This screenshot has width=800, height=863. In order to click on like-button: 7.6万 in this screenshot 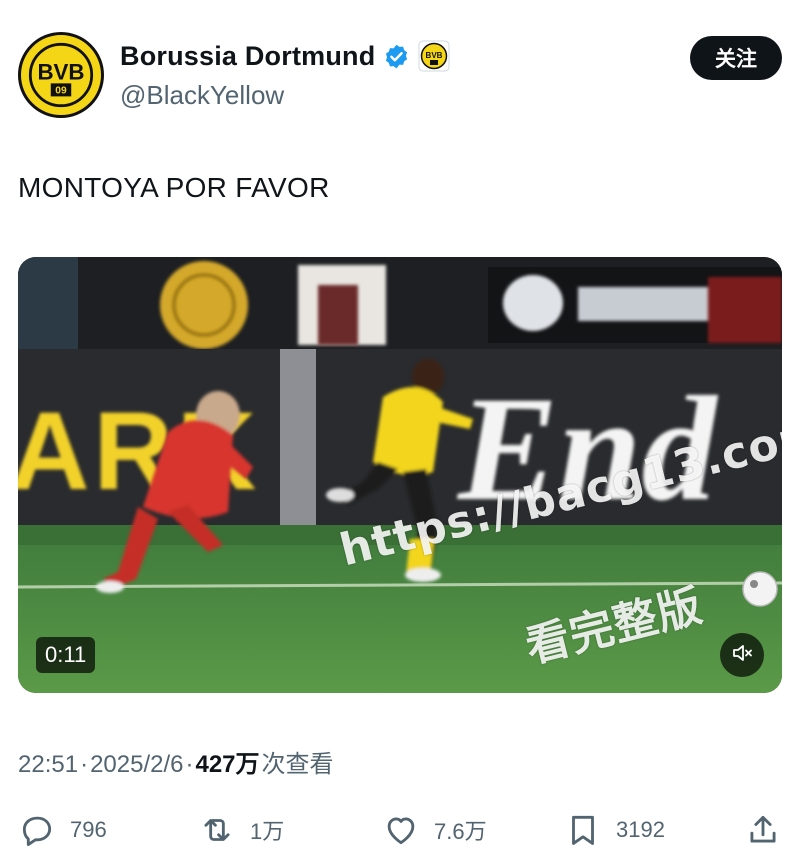, I will do `click(434, 830)`.